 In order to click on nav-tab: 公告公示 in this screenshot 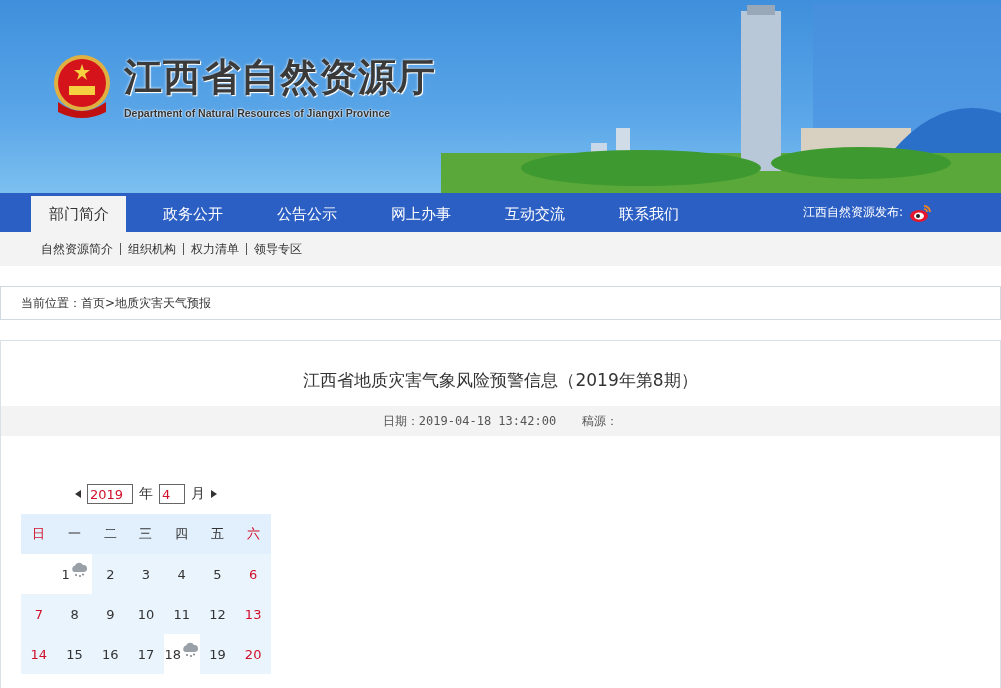, I will do `click(306, 214)`.